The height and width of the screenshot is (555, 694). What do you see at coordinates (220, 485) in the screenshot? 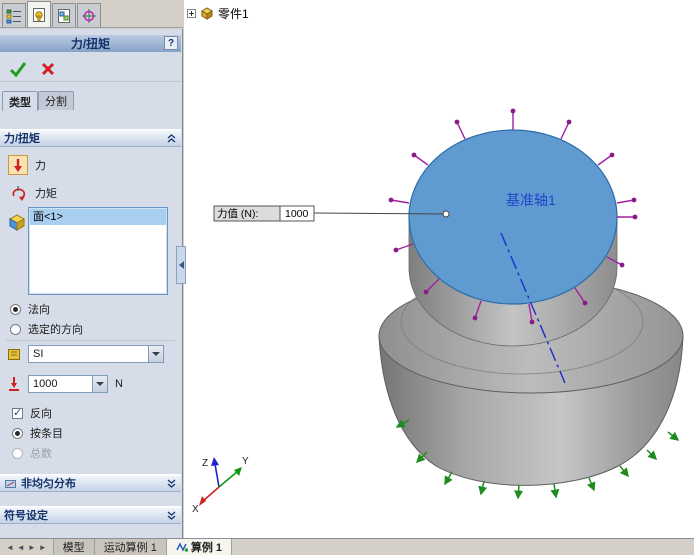
I see `orientation-triad: Z X Y` at bounding box center [220, 485].